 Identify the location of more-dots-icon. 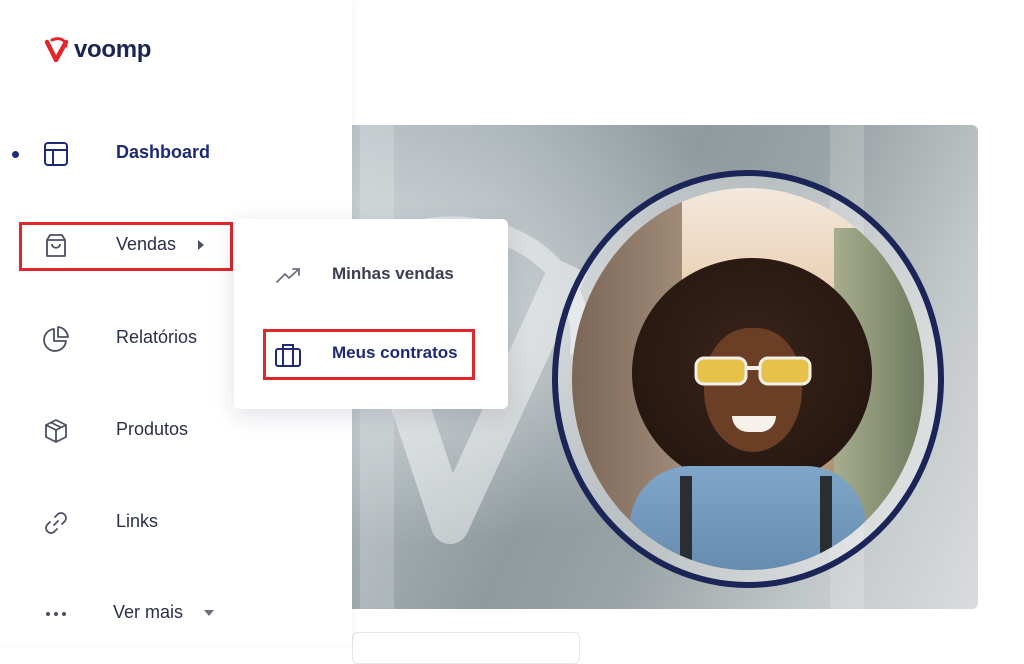
(56, 614).